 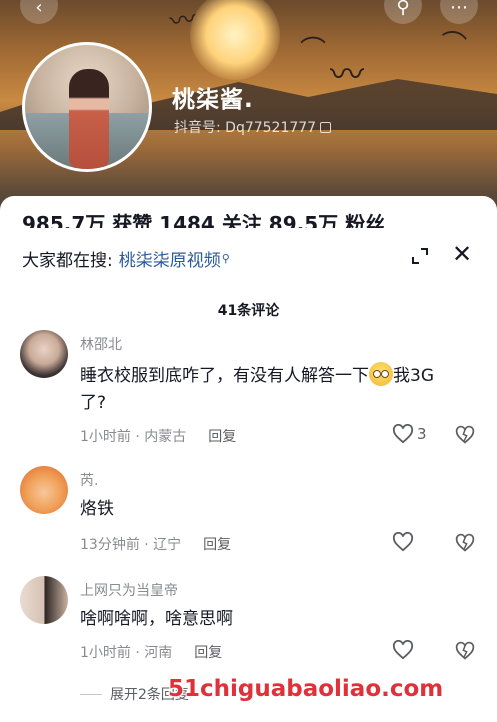 I want to click on close-icon: ✕, so click(x=462, y=254).